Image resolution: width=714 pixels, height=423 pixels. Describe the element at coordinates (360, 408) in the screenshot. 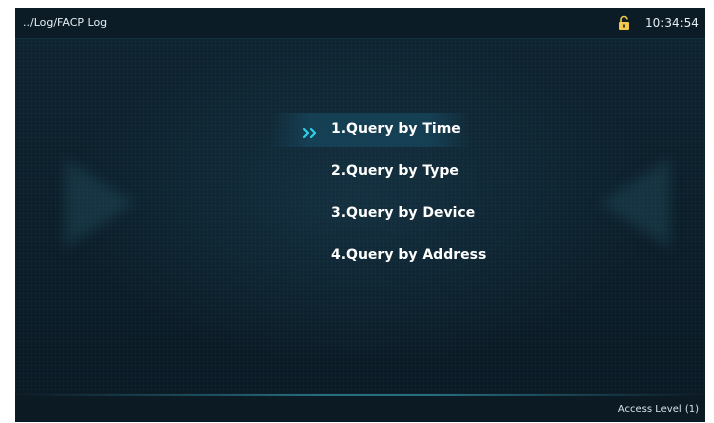

I see `status-bar: Access Level (1)` at that location.